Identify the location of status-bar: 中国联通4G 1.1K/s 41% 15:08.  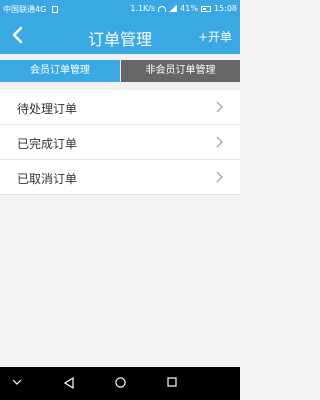
(120, 8).